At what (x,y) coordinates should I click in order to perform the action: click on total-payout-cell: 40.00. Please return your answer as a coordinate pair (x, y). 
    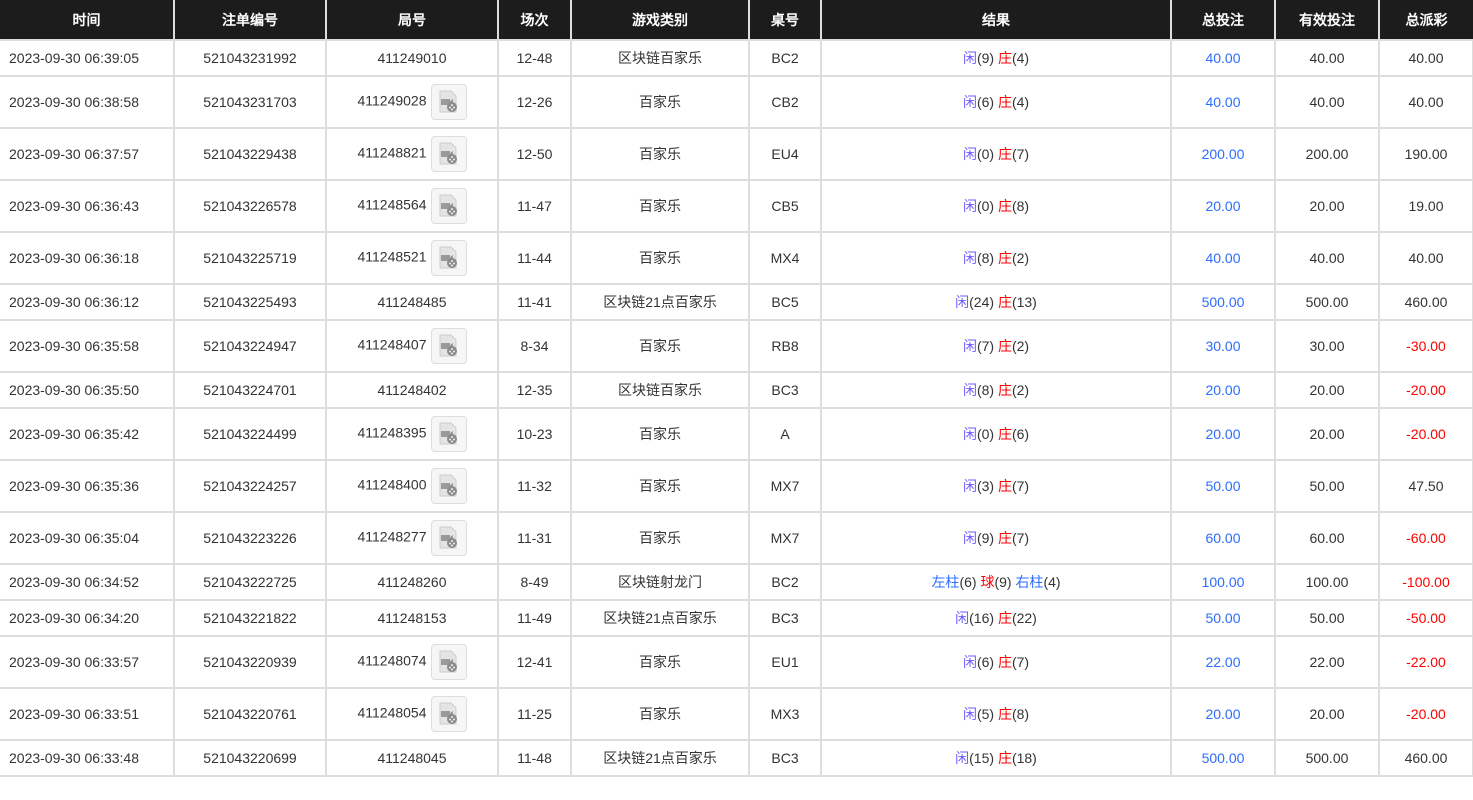
    Looking at the image, I should click on (1425, 102).